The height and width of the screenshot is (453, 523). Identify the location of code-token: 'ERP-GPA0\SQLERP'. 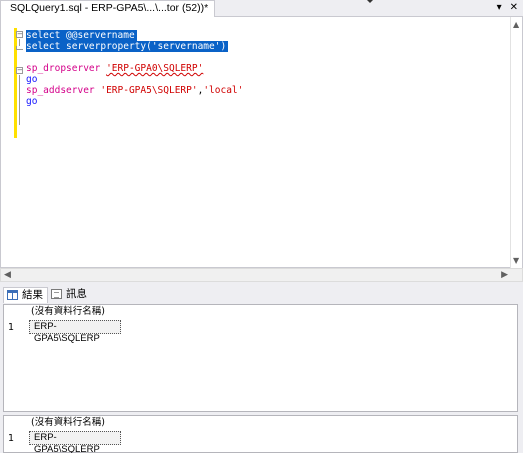
(155, 68).